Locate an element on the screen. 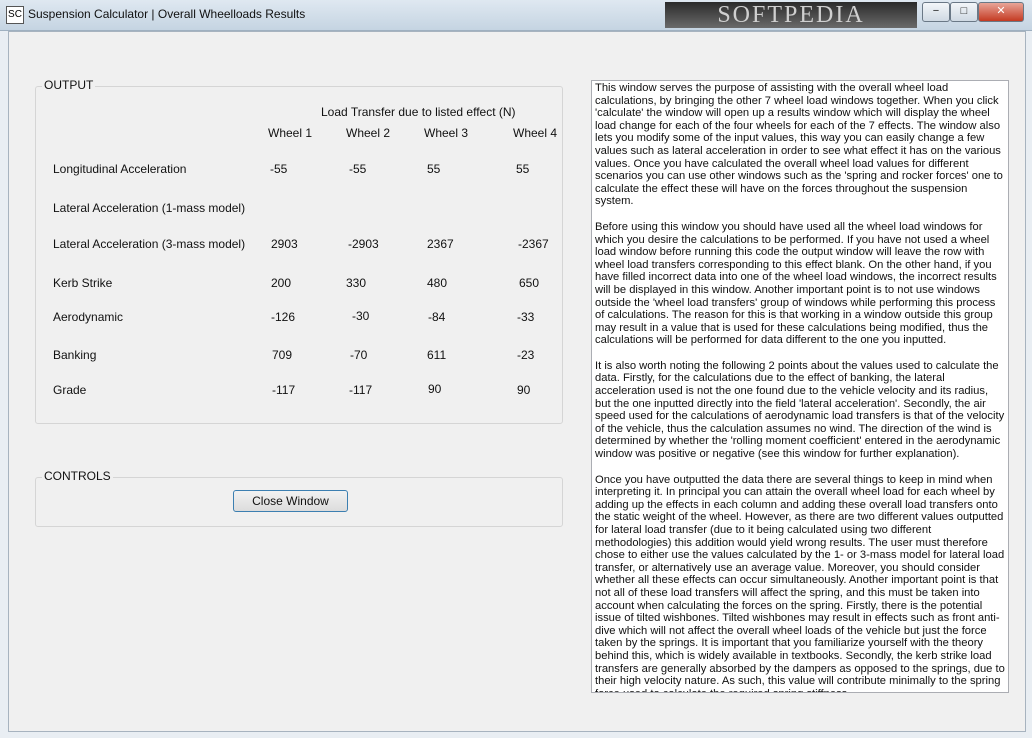  minimize-button: − is located at coordinates (936, 12).